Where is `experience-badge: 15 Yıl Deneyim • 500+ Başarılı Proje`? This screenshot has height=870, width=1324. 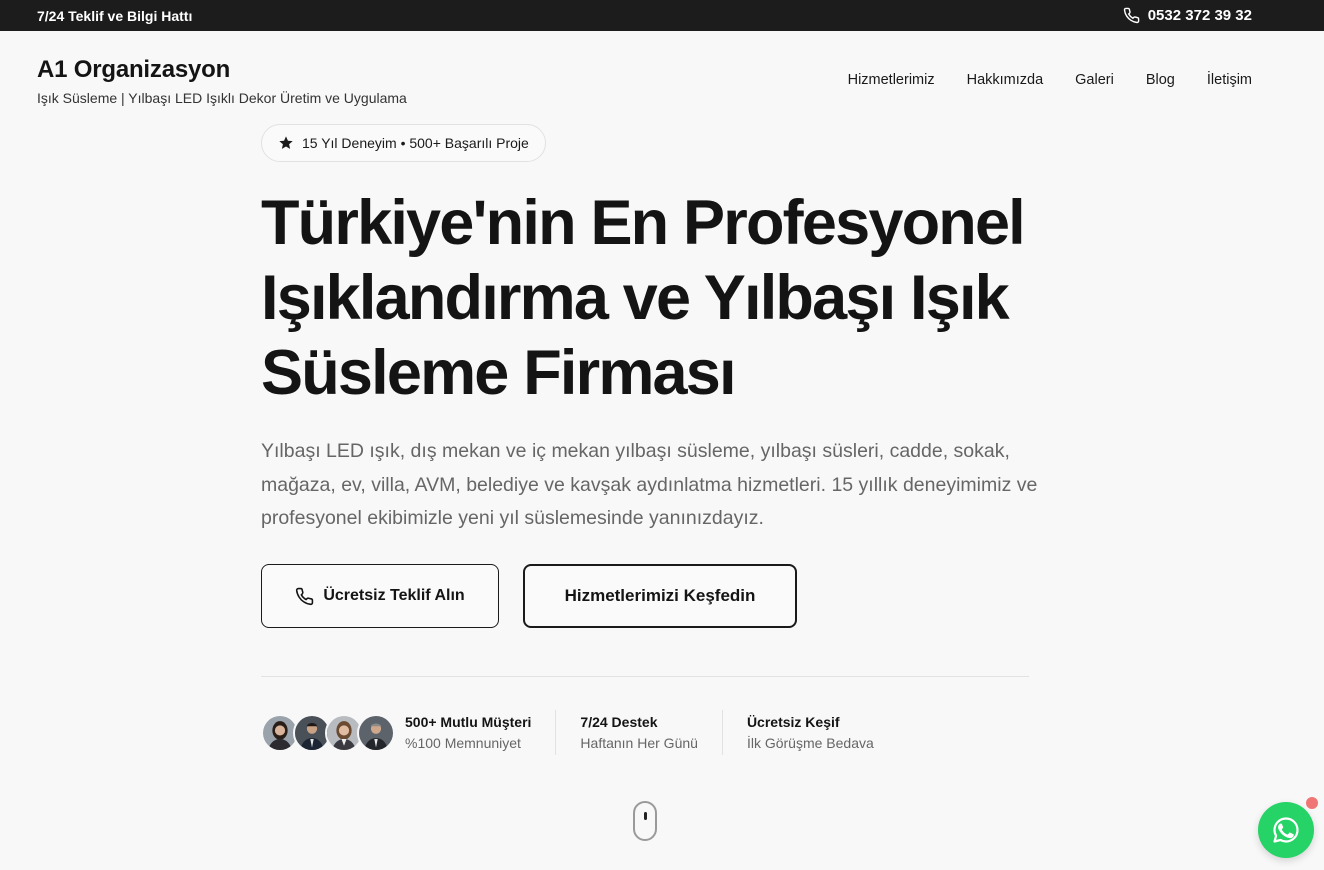 experience-badge: 15 Yıl Deneyim • 500+ Başarılı Proje is located at coordinates (403, 143).